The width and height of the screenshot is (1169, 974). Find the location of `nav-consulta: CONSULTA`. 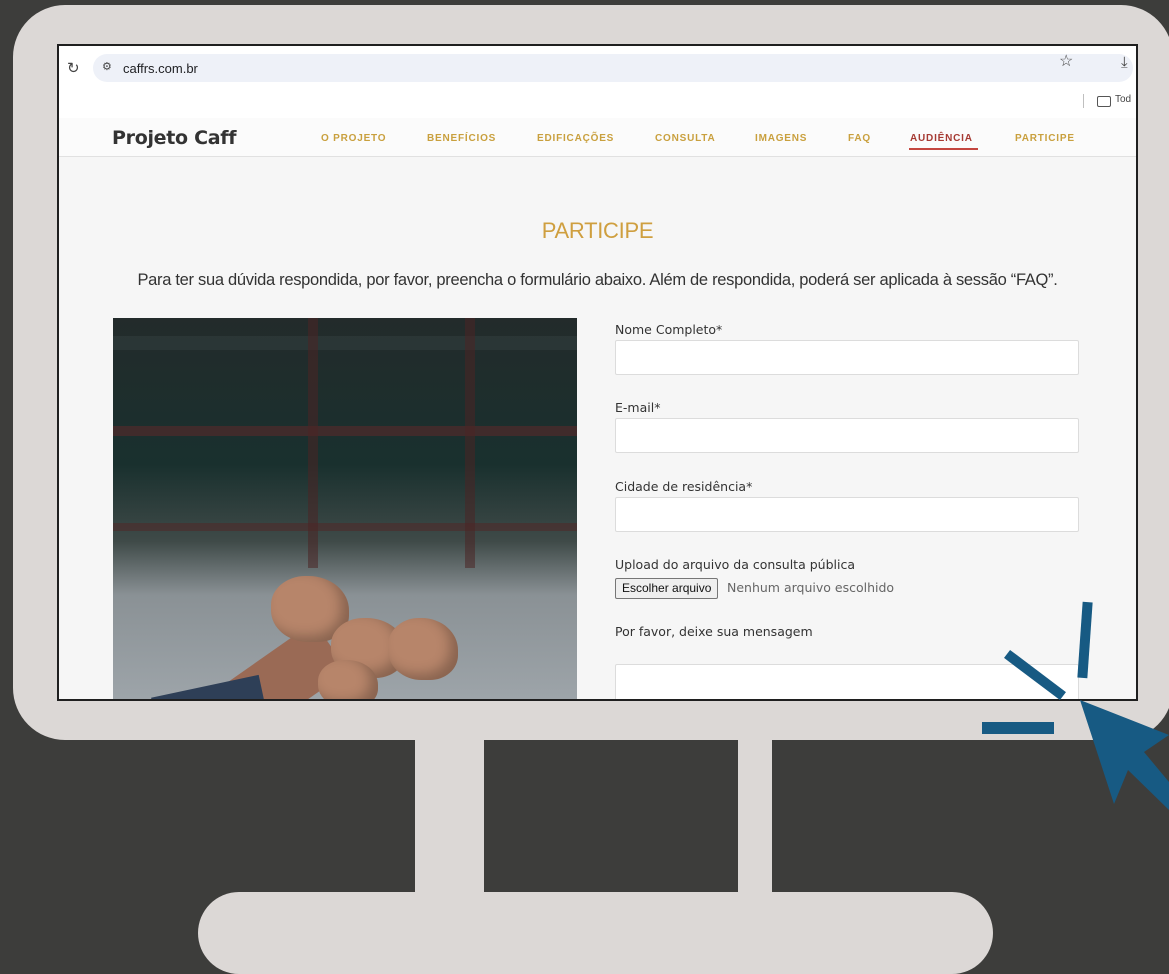

nav-consulta: CONSULTA is located at coordinates (685, 138).